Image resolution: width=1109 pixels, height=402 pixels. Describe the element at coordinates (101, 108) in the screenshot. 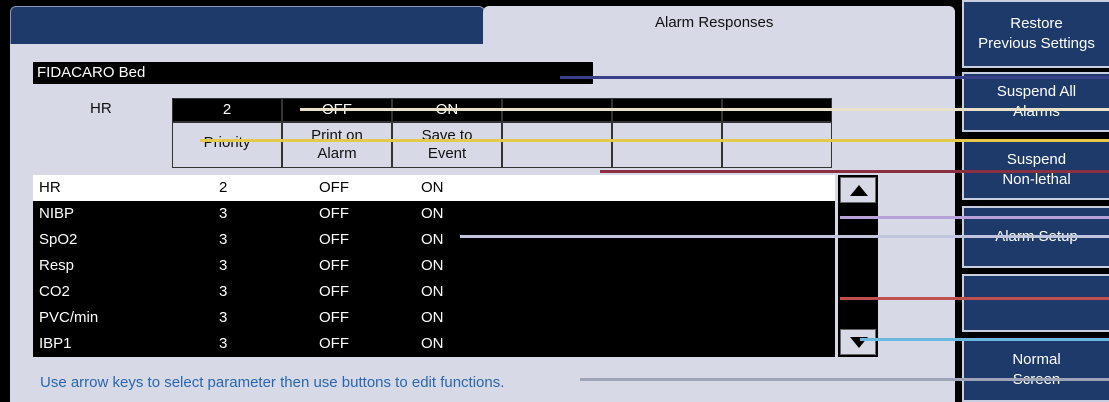

I see `selected-parameter-label: HR` at that location.